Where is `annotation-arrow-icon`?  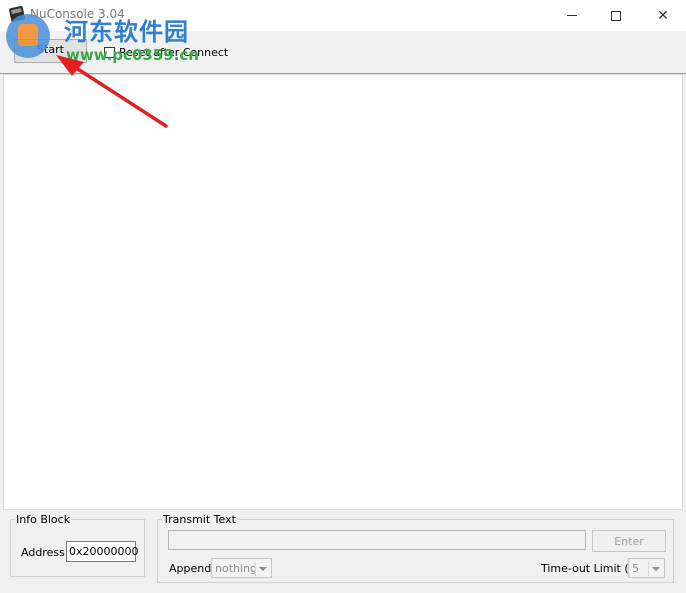 annotation-arrow-icon is located at coordinates (112, 91).